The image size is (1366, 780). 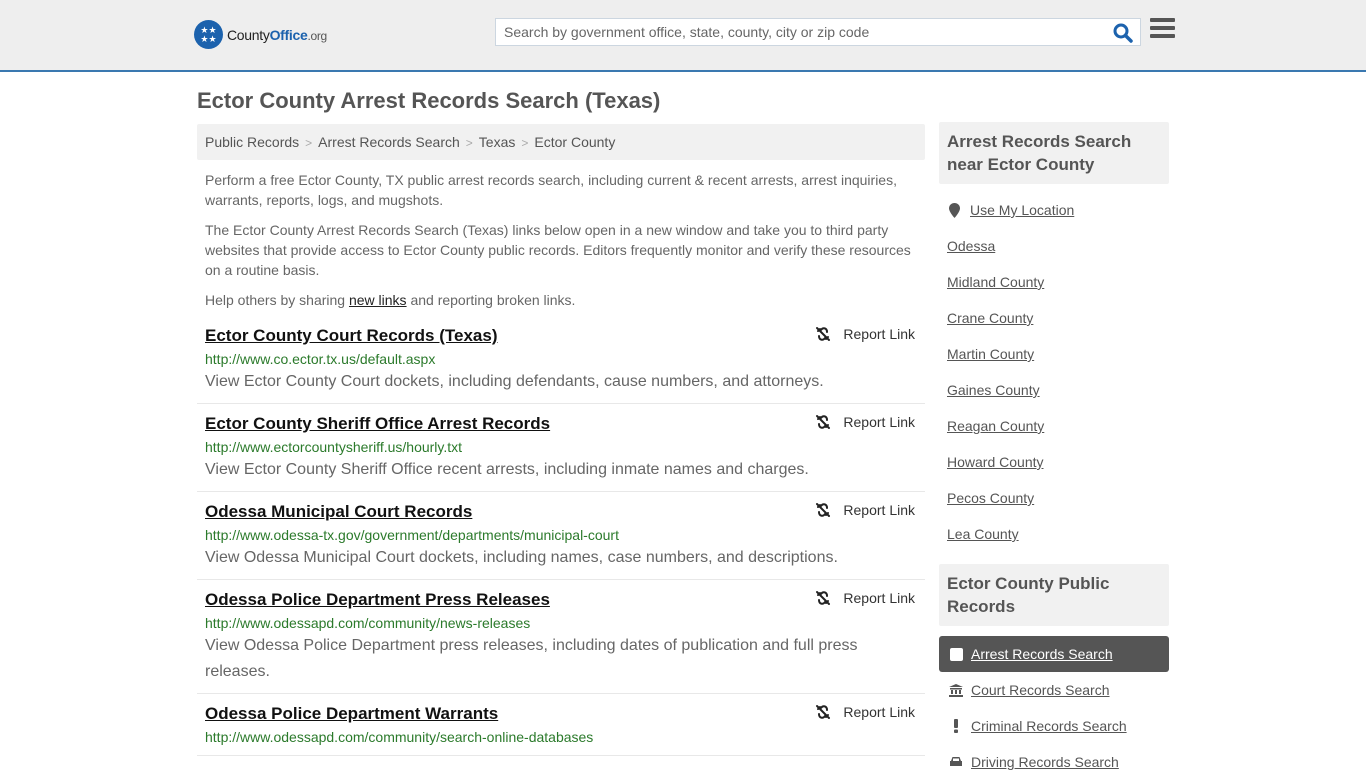 What do you see at coordinates (954, 210) in the screenshot?
I see `map-marker-icon` at bounding box center [954, 210].